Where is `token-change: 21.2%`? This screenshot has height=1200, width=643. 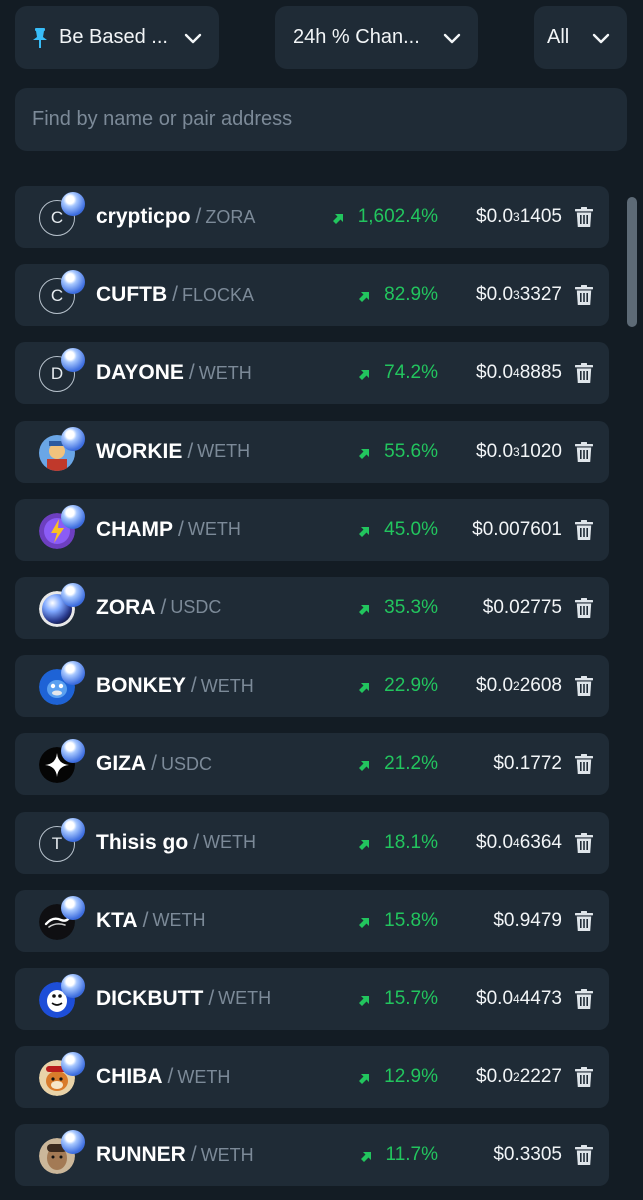 token-change: 21.2% is located at coordinates (411, 764).